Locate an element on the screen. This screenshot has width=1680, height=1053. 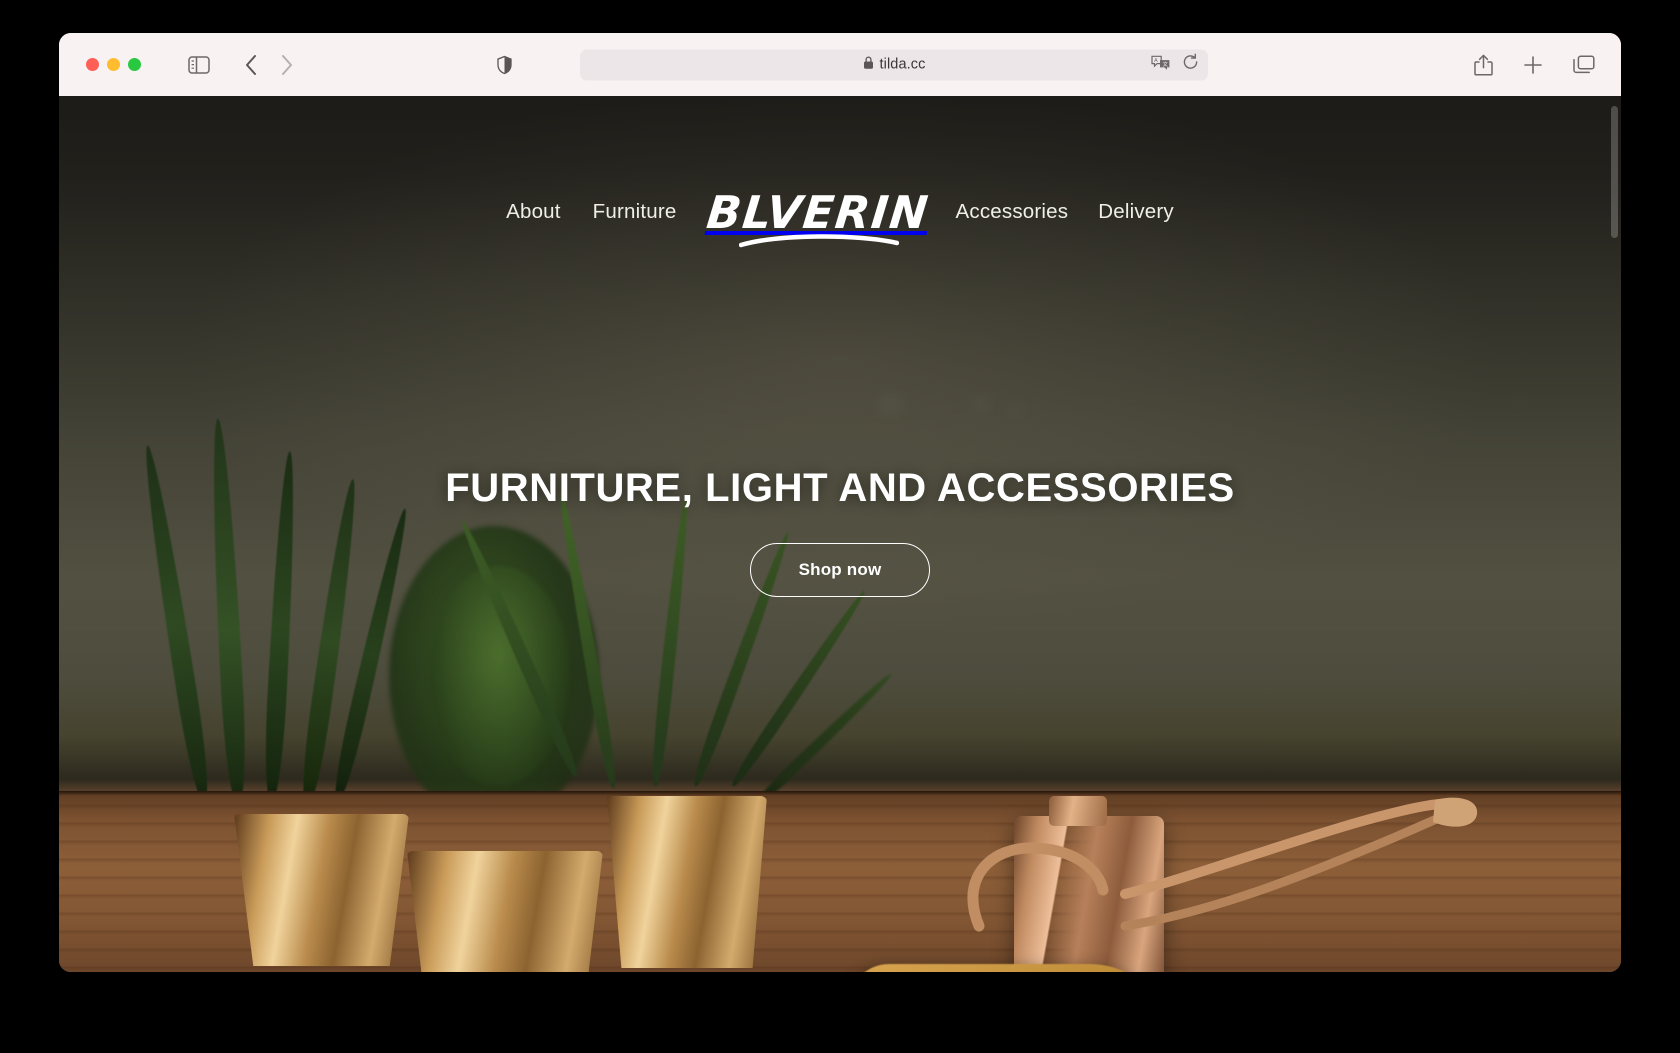
reload-icon is located at coordinates (1190, 64).